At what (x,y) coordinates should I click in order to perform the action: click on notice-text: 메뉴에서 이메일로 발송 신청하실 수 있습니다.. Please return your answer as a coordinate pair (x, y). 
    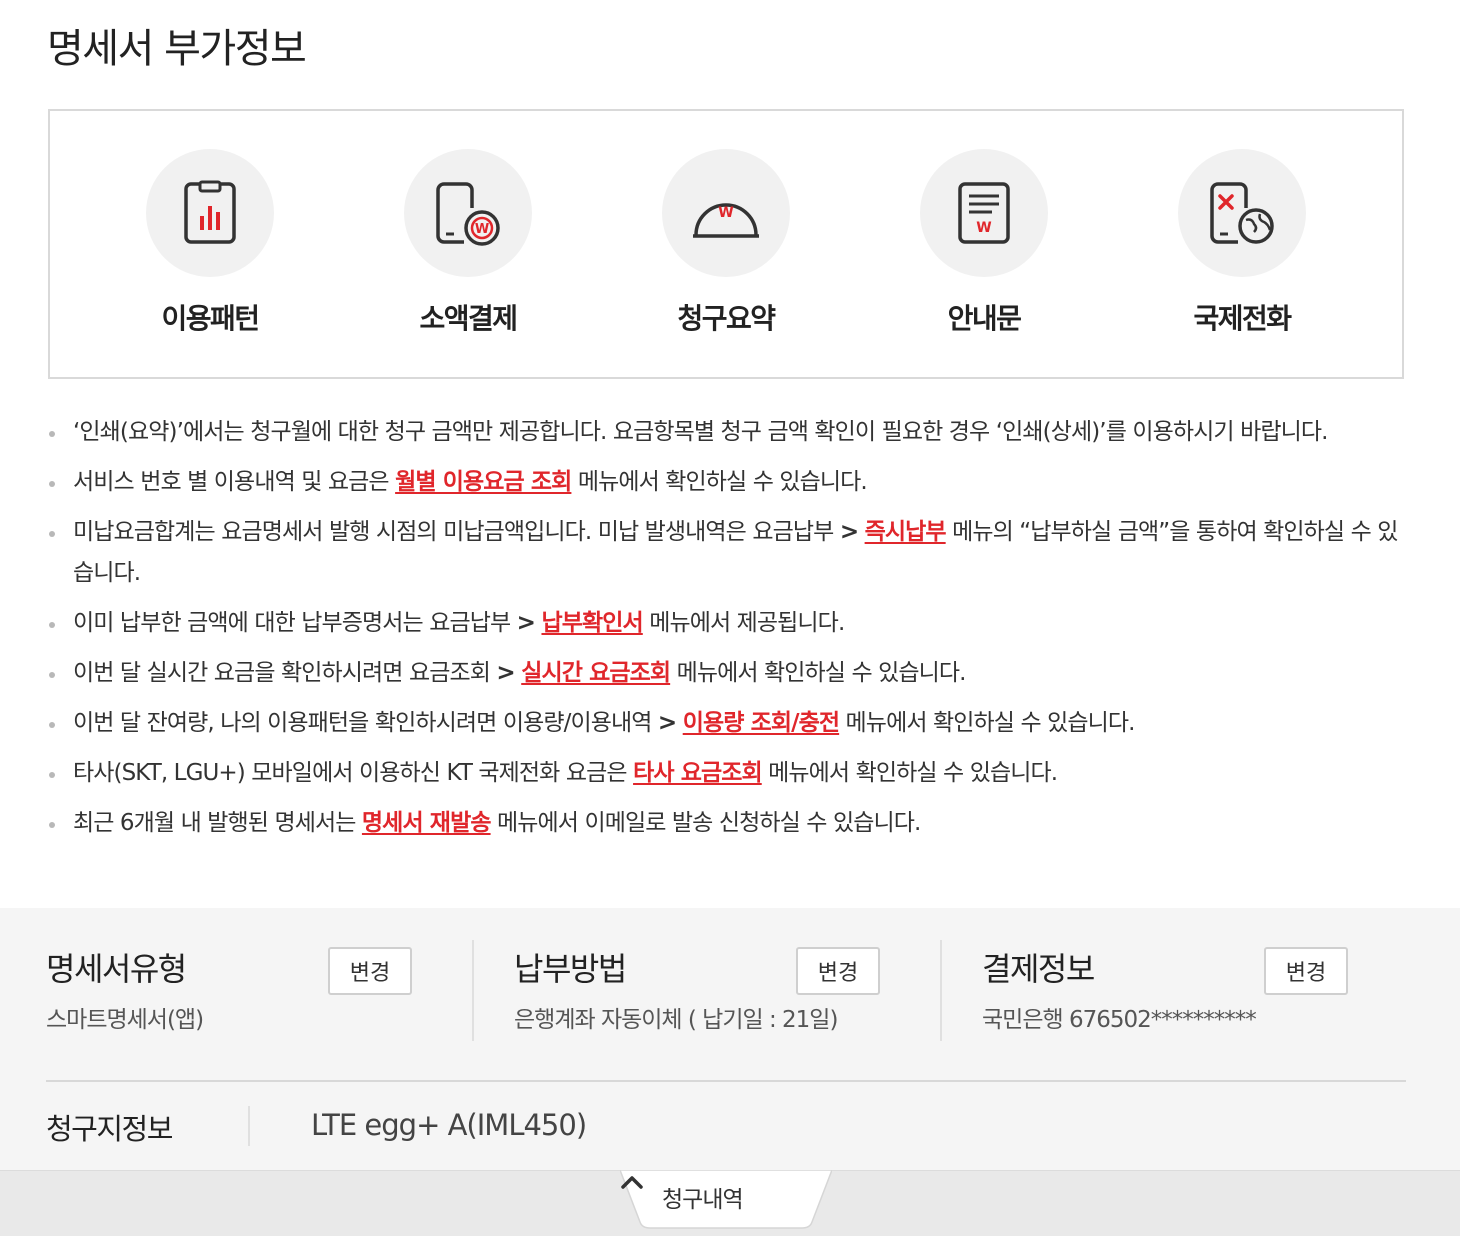
    Looking at the image, I should click on (705, 823).